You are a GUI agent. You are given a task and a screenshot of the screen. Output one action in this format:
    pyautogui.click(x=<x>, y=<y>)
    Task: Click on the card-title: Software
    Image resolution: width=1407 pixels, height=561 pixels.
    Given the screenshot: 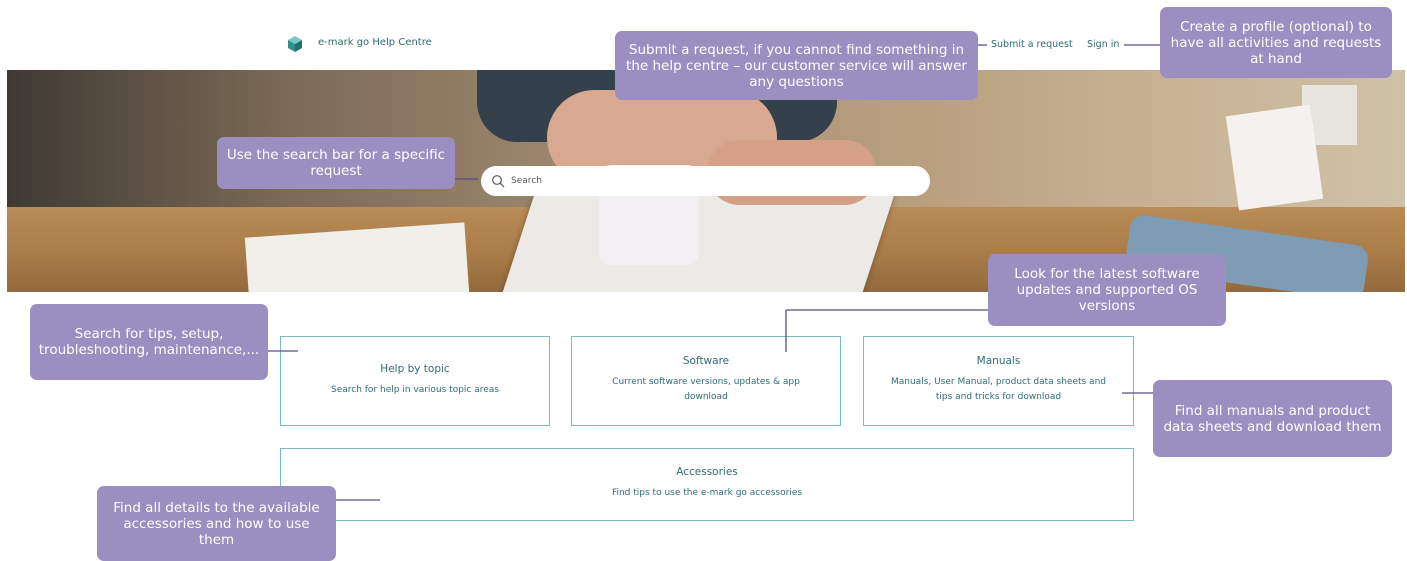 What is the action you would take?
    pyautogui.click(x=706, y=361)
    